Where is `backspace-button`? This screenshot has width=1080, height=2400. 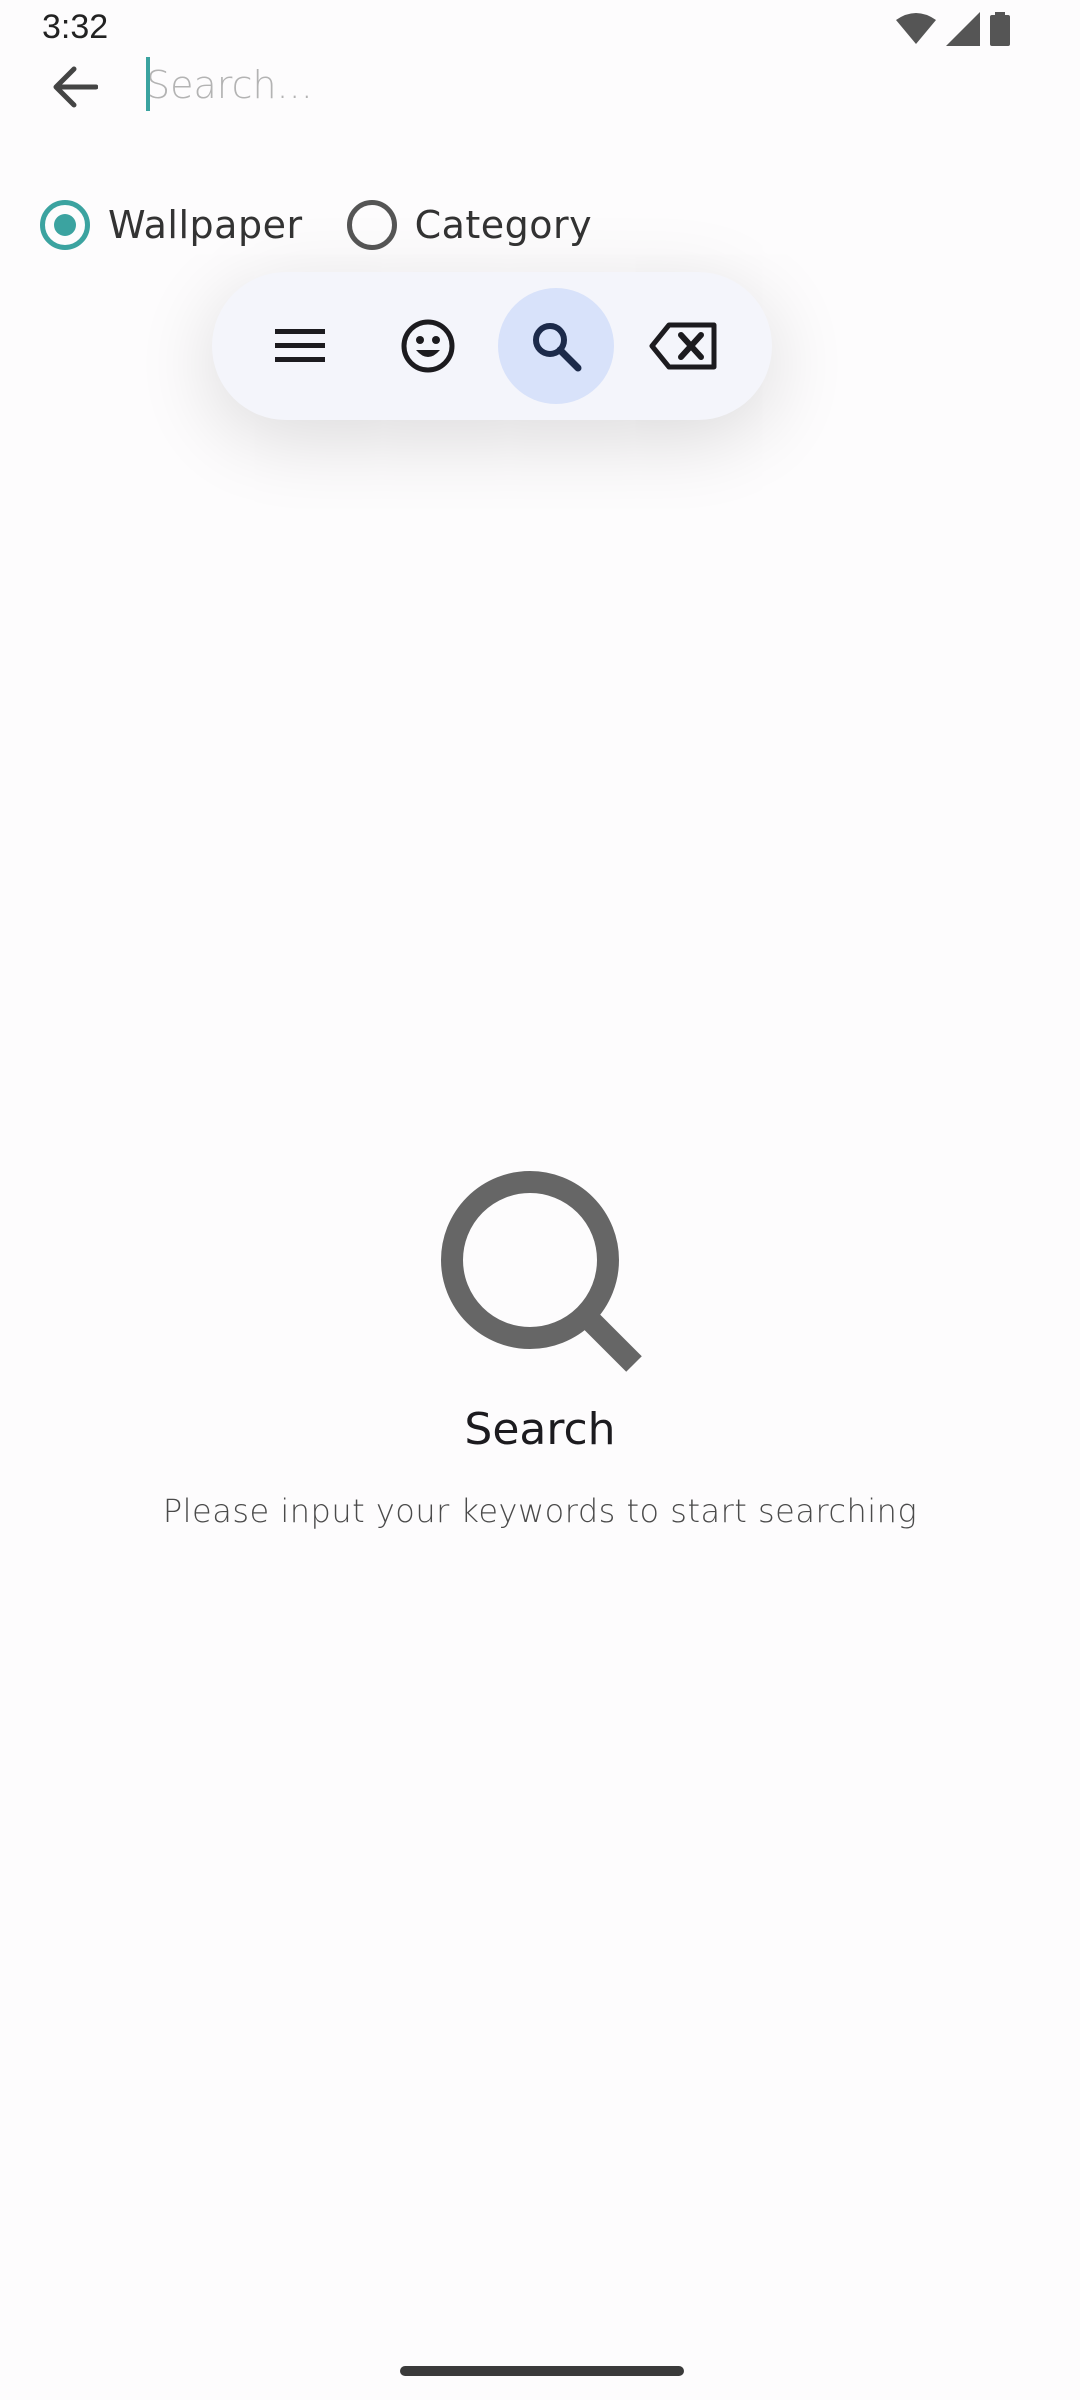 backspace-button is located at coordinates (684, 346).